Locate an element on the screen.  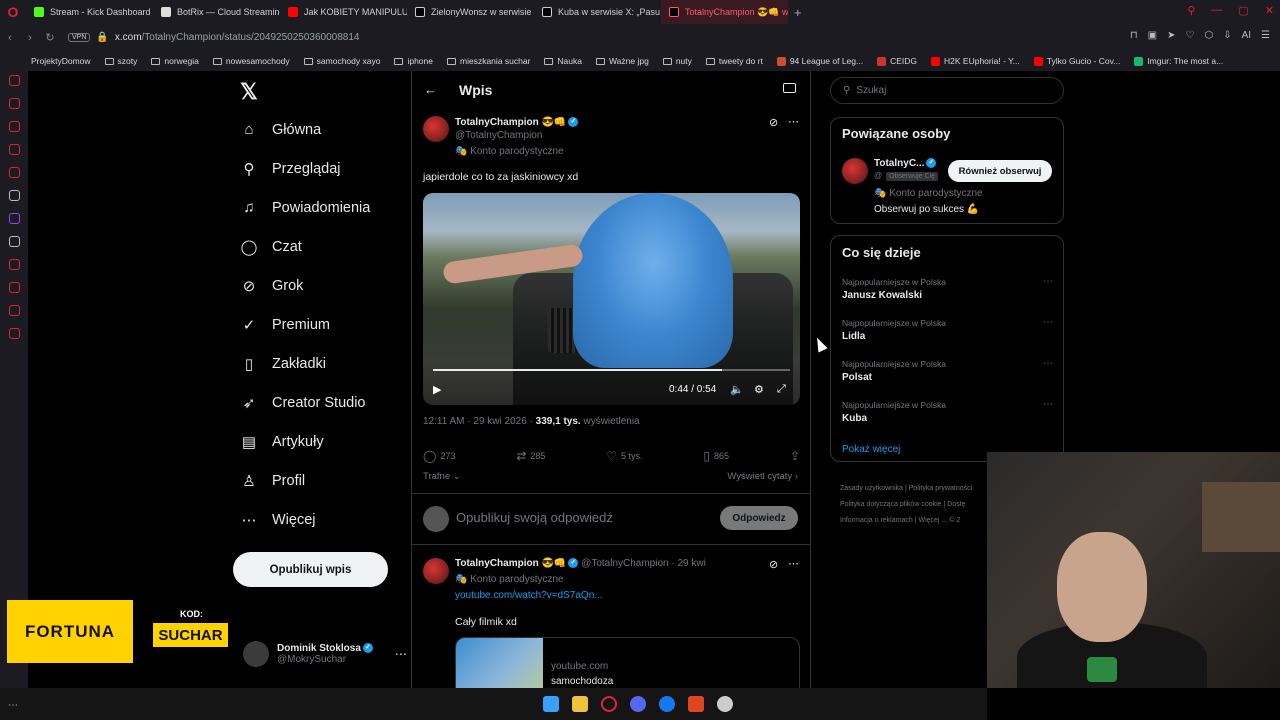
bookmark-item: szoty is located at coordinates (120, 61).